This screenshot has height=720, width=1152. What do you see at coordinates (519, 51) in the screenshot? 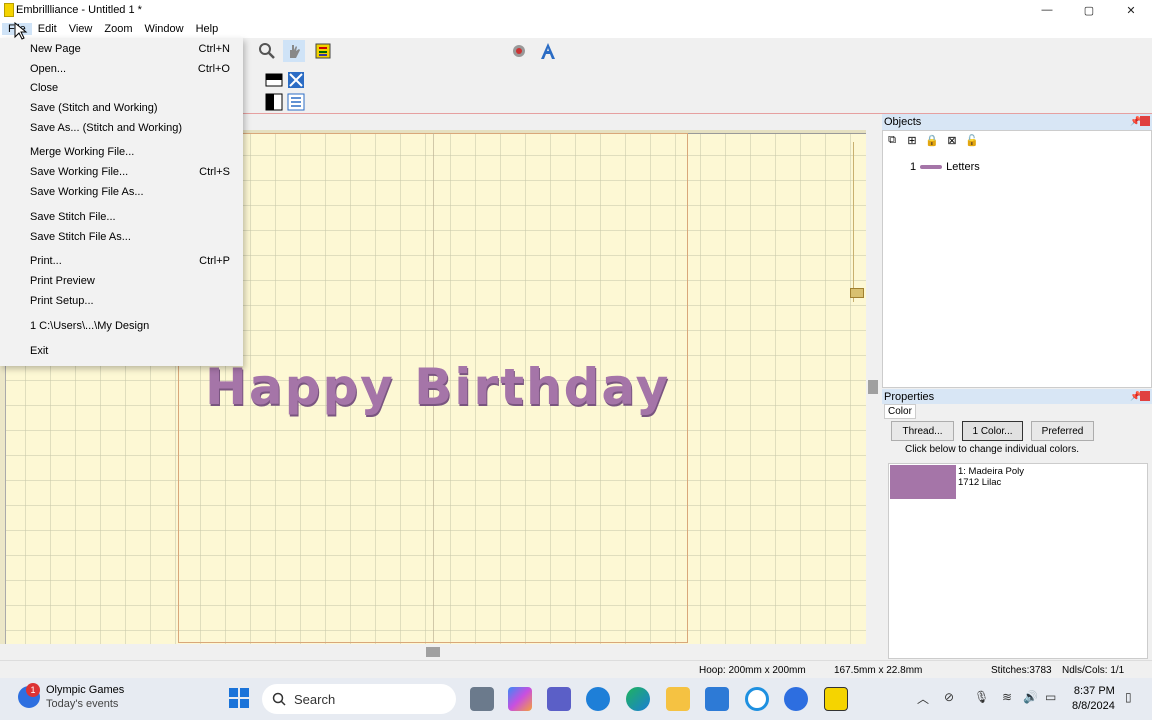
I see `stitch-simulator-icon` at bounding box center [519, 51].